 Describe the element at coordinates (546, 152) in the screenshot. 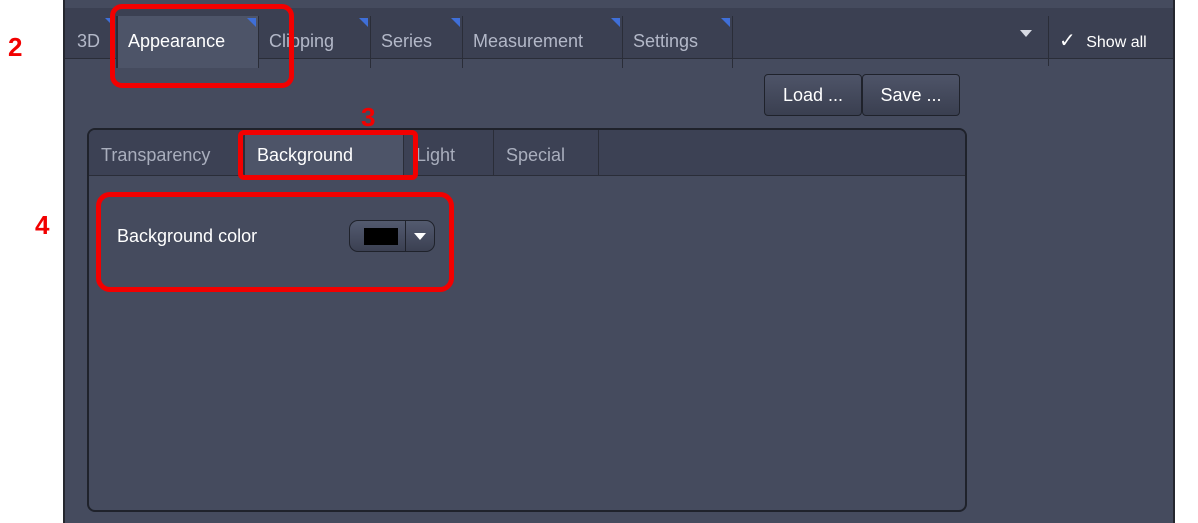

I see `tab-special: Special` at that location.